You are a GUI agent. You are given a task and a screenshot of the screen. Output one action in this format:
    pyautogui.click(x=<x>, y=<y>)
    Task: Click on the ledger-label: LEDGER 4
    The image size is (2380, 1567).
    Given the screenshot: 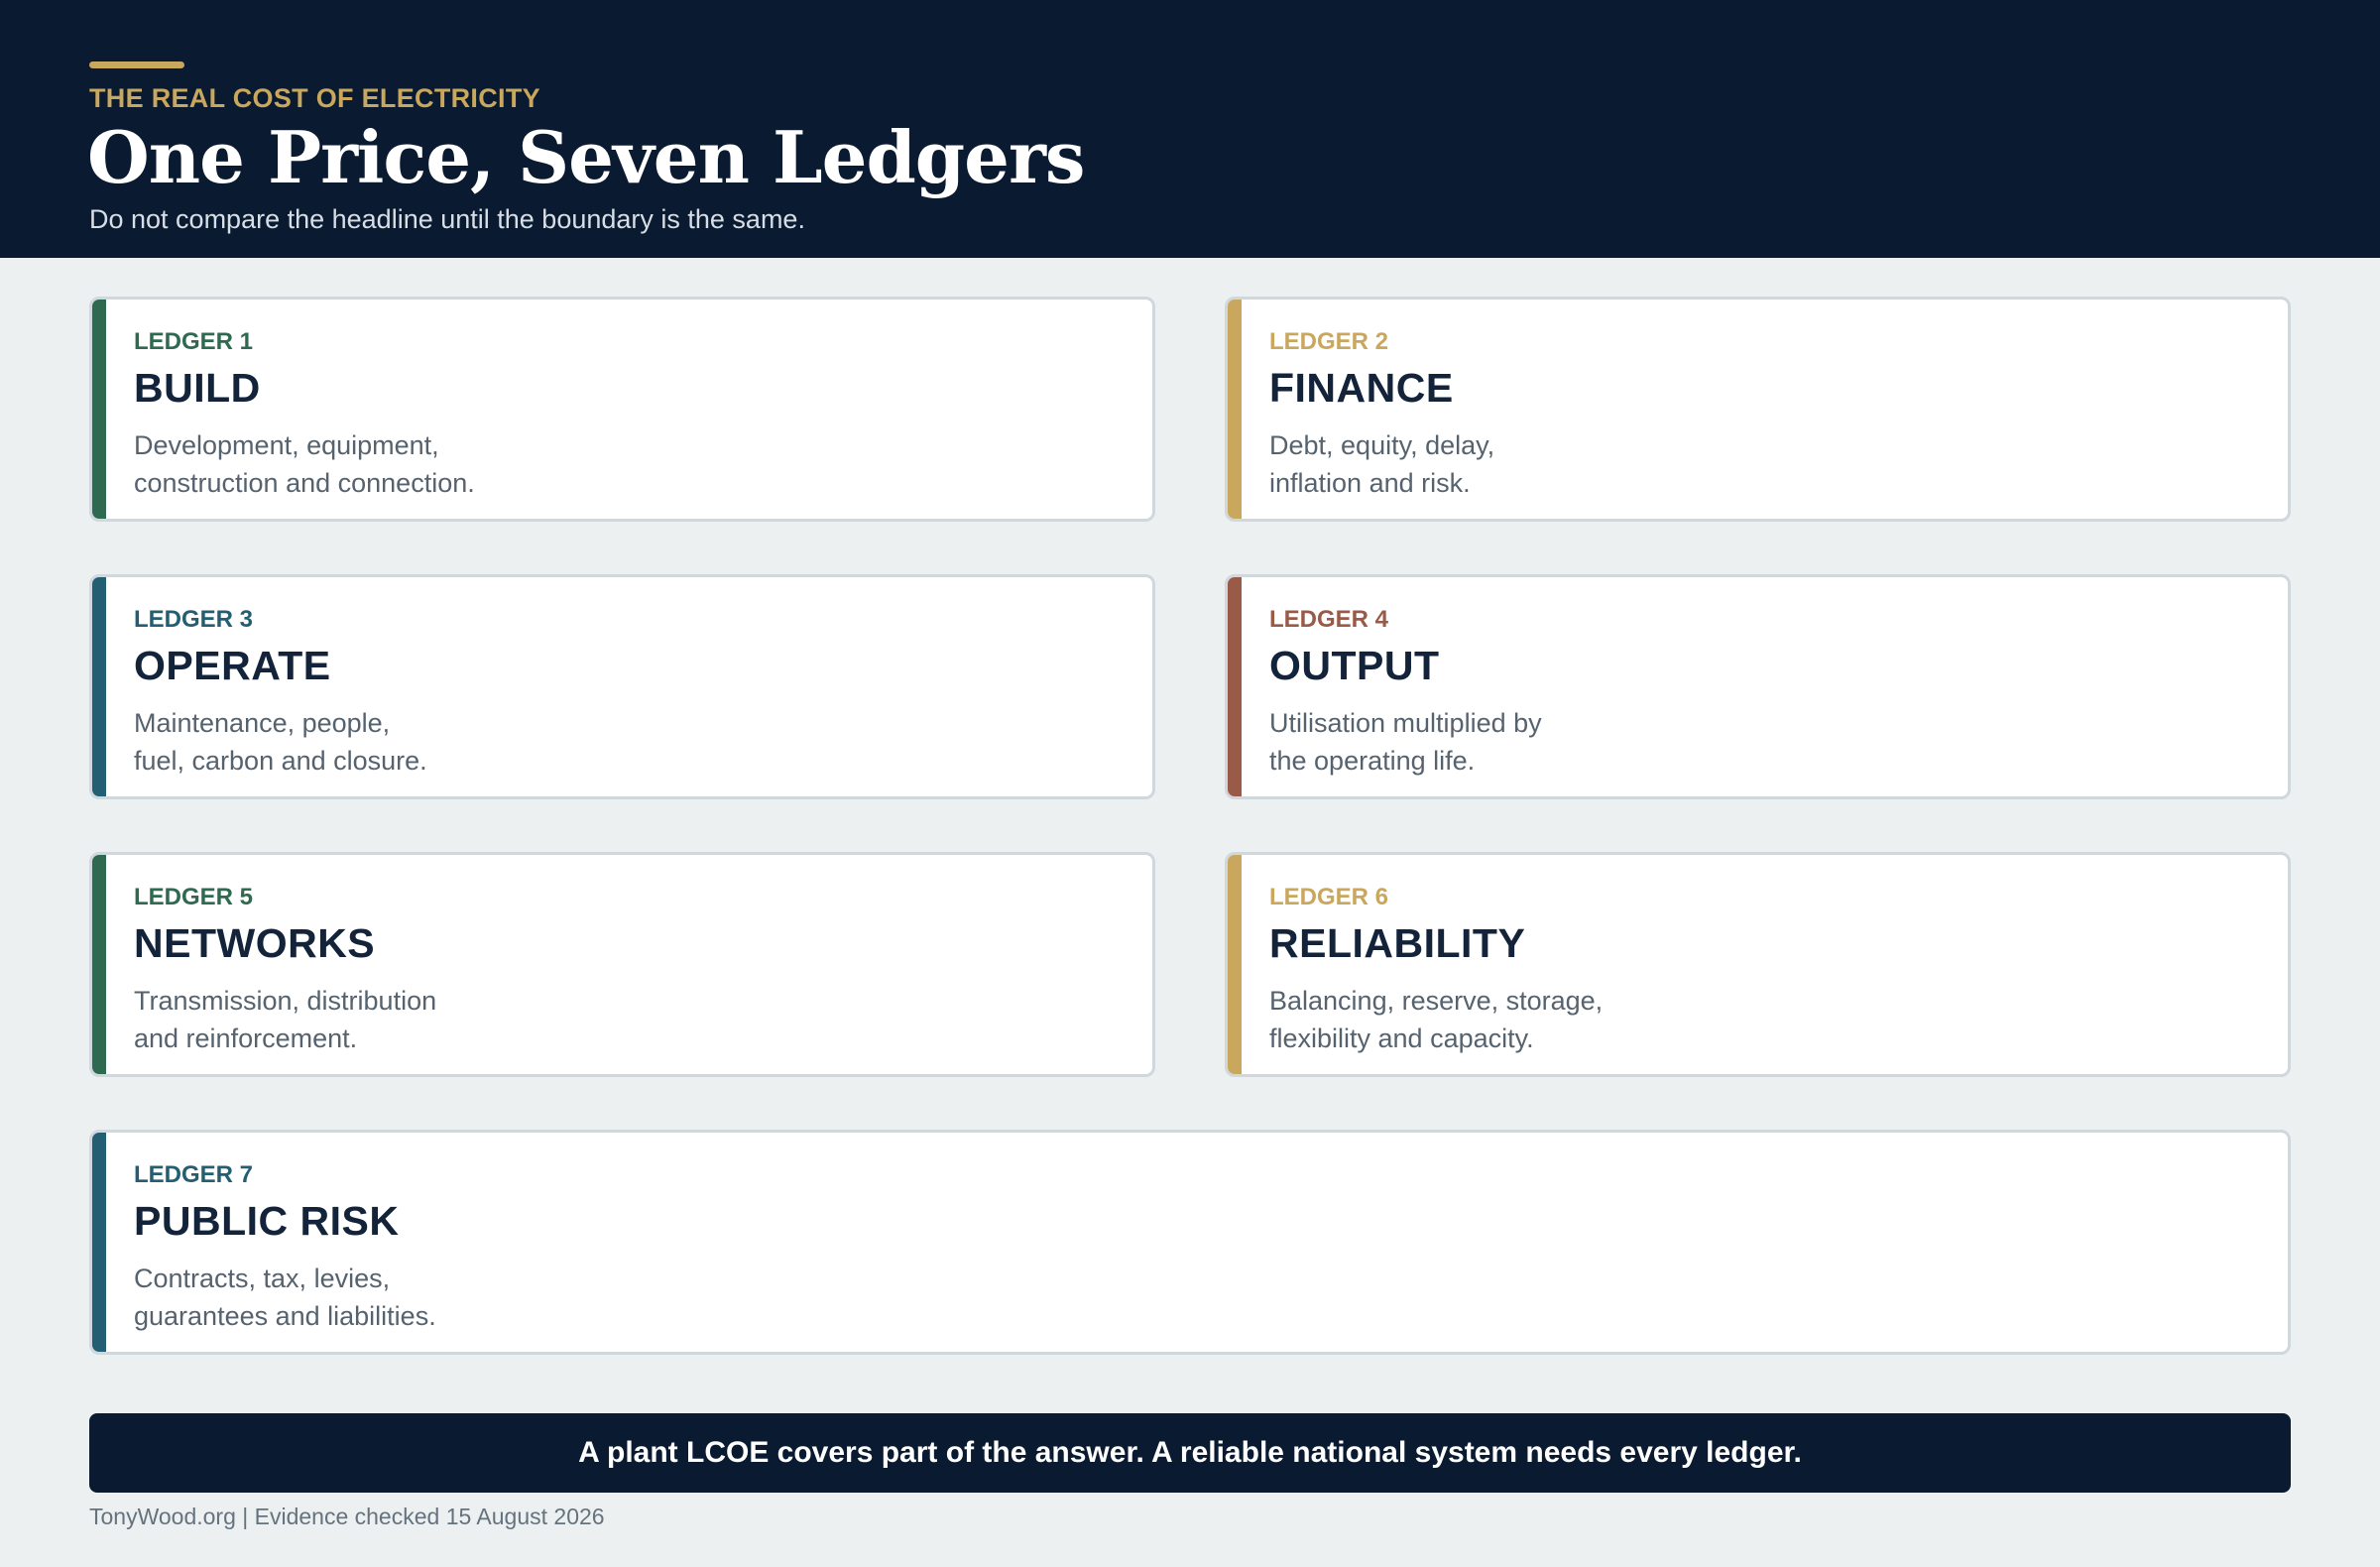 What is the action you would take?
    pyautogui.click(x=1329, y=619)
    